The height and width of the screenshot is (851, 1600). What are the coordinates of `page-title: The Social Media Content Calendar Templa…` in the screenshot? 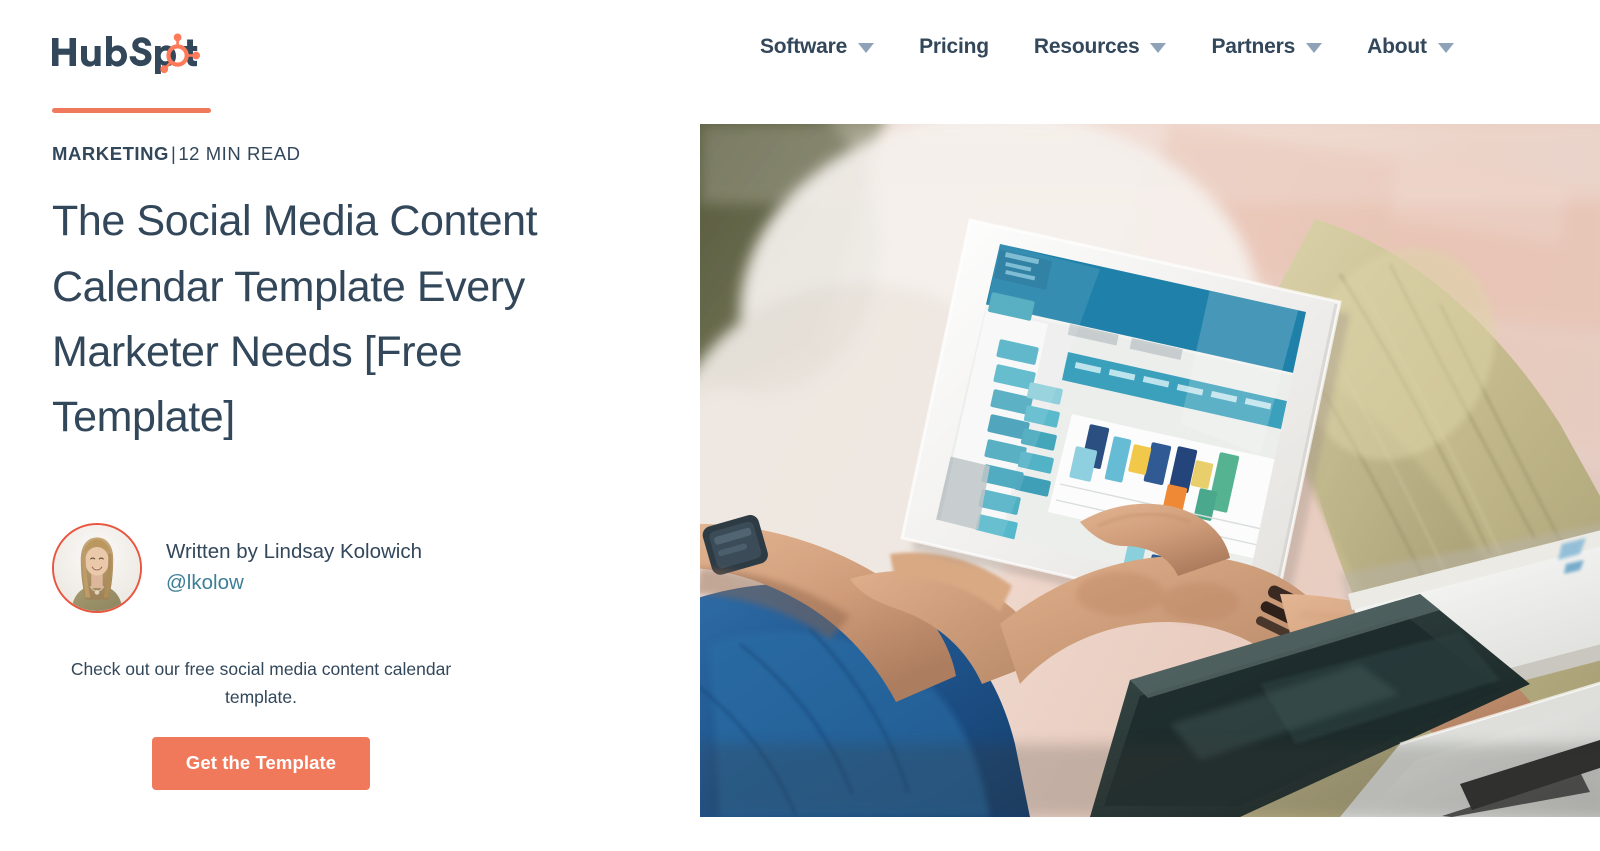 It's located at (295, 319).